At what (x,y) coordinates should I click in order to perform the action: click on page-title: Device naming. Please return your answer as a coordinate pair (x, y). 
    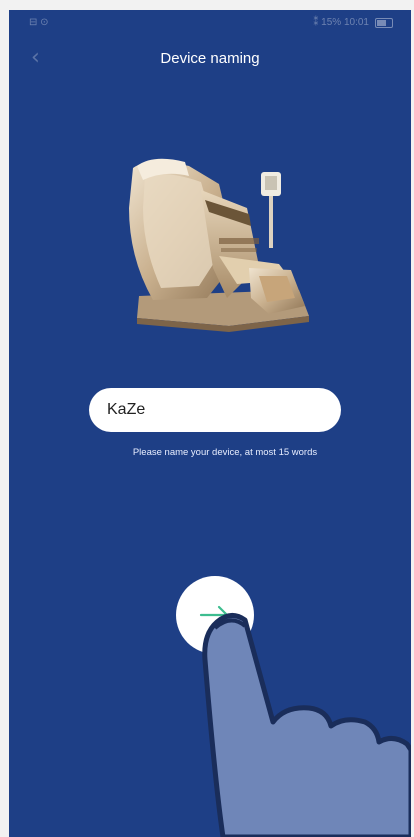
    Looking at the image, I should click on (210, 58).